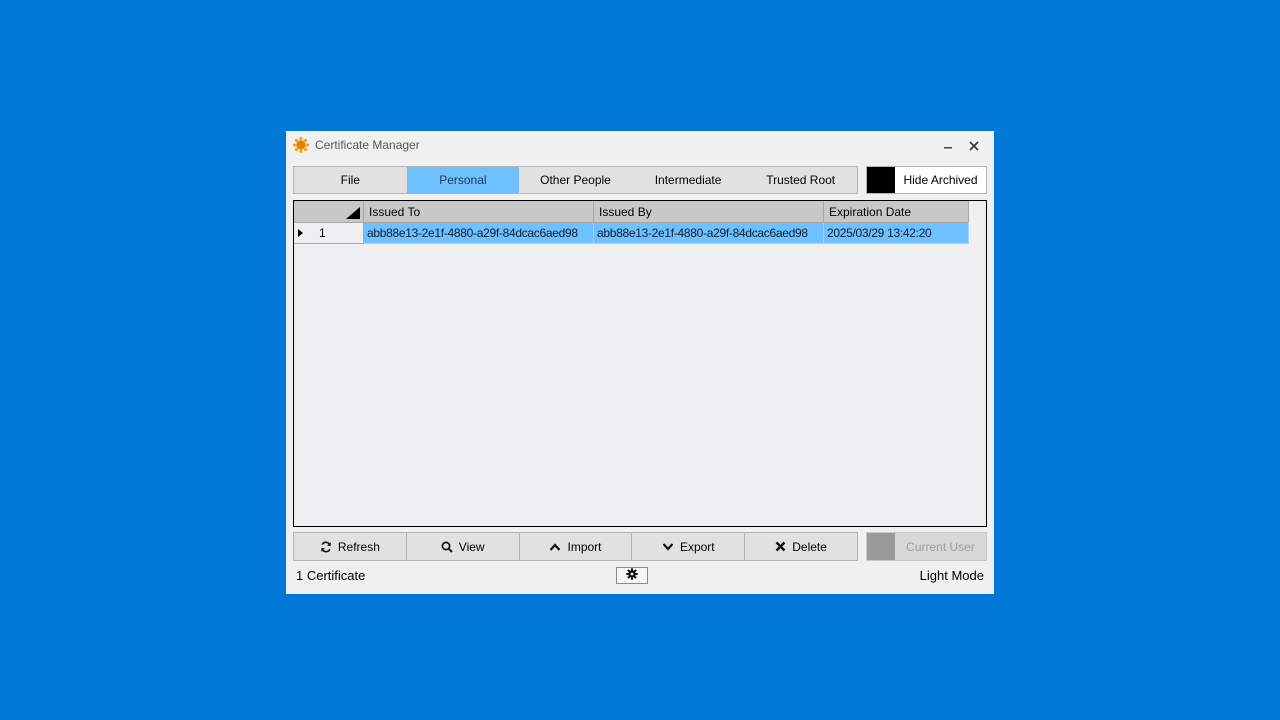 The width and height of the screenshot is (1280, 720). I want to click on view-button: View, so click(463, 546).